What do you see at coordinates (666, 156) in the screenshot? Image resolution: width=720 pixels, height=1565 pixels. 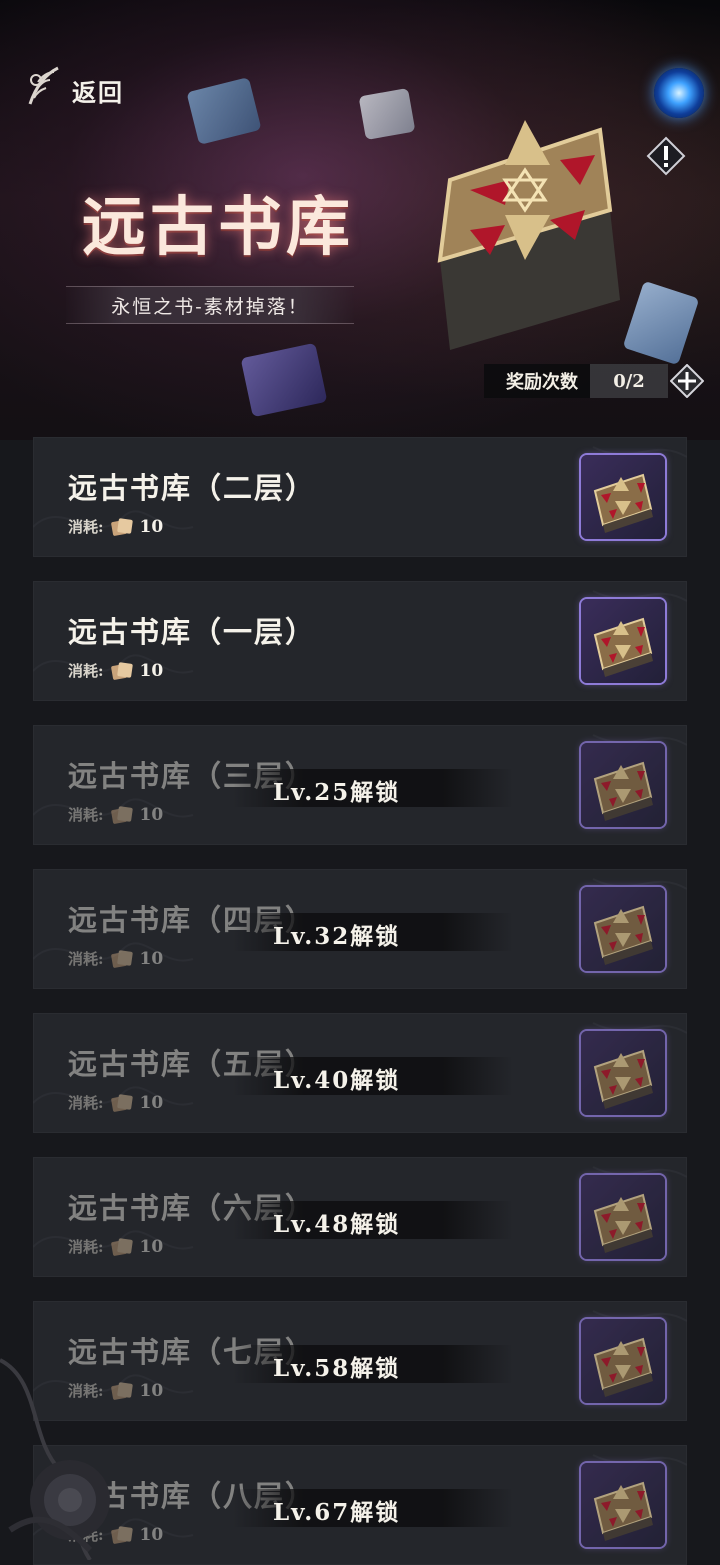 I see `exclamation-icon` at bounding box center [666, 156].